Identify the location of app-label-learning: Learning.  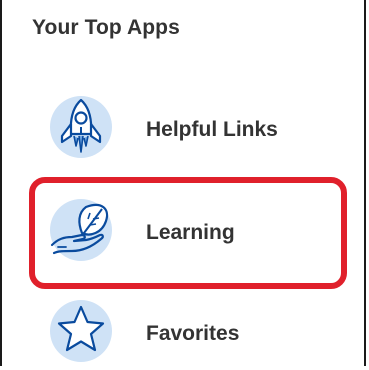
(190, 232).